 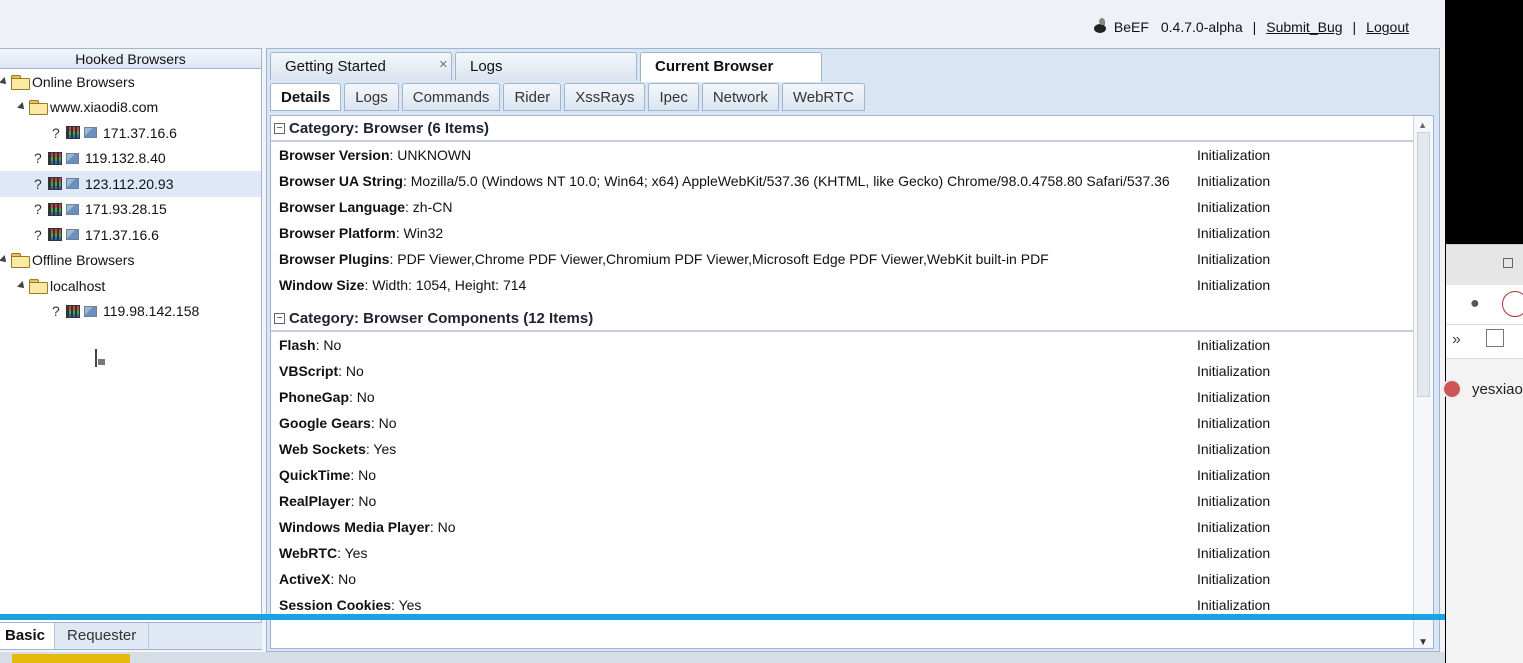 I want to click on scroll-up-icon: ▲, so click(x=1422, y=125).